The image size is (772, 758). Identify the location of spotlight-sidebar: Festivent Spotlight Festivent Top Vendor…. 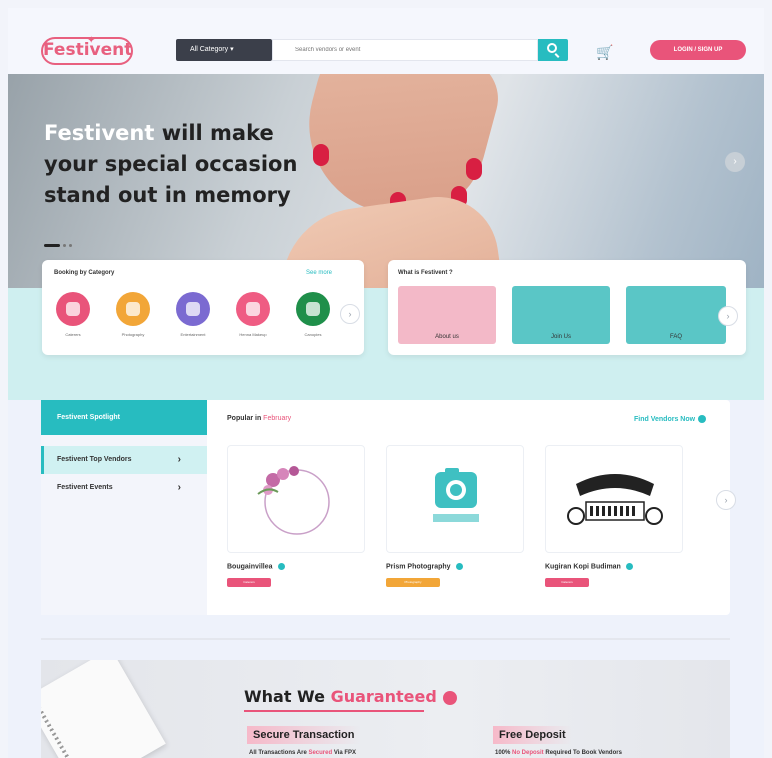
(124, 507).